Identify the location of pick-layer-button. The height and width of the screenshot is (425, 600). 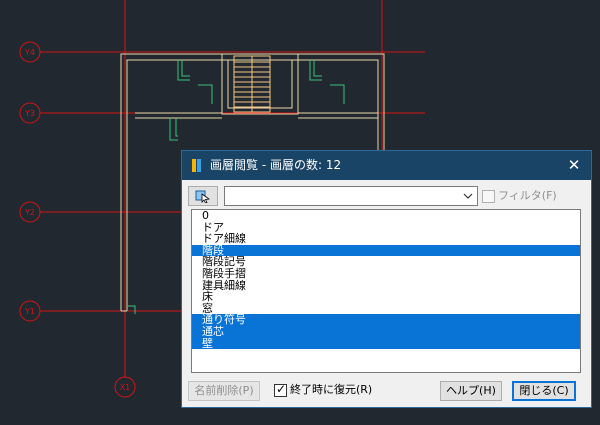
(203, 196).